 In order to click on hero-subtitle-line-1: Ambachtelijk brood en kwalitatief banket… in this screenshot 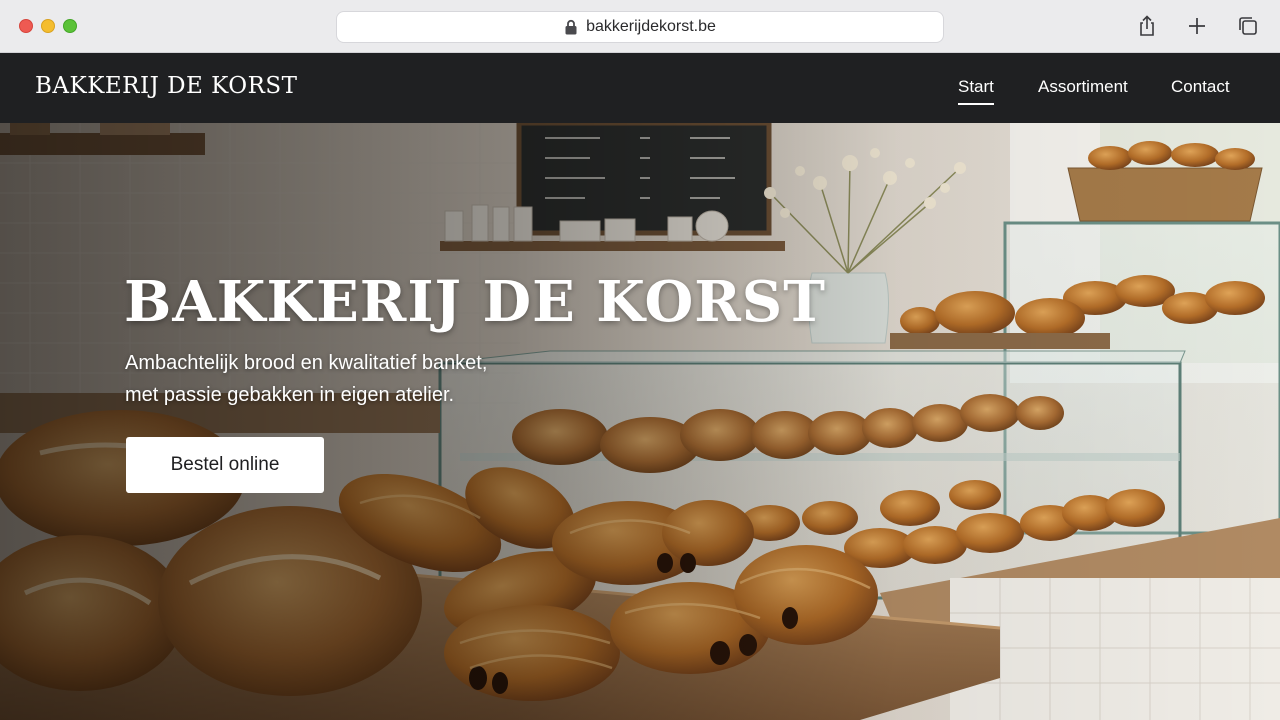, I will do `click(306, 363)`.